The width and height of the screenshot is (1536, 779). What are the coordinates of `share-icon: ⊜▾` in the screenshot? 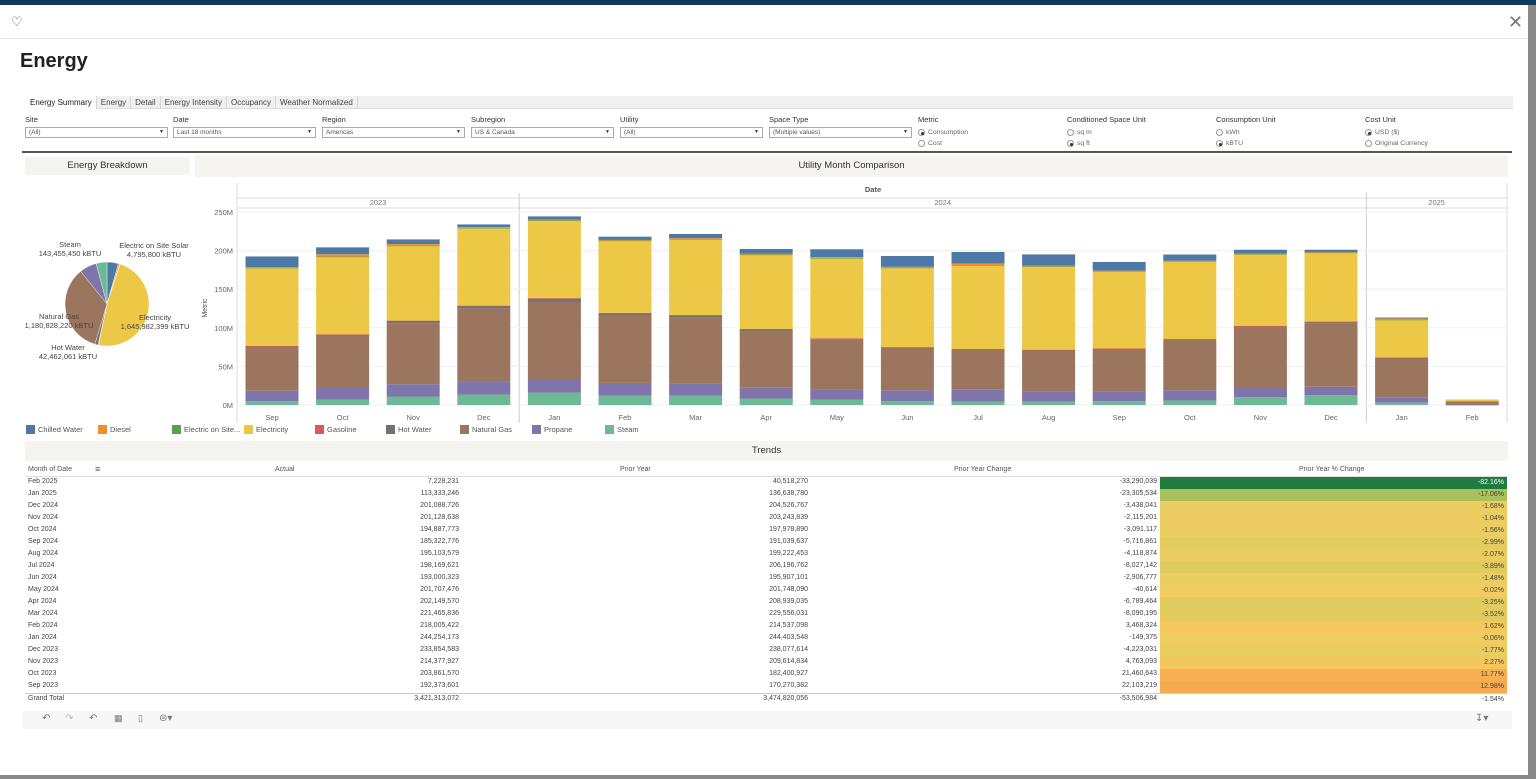 It's located at (165, 718).